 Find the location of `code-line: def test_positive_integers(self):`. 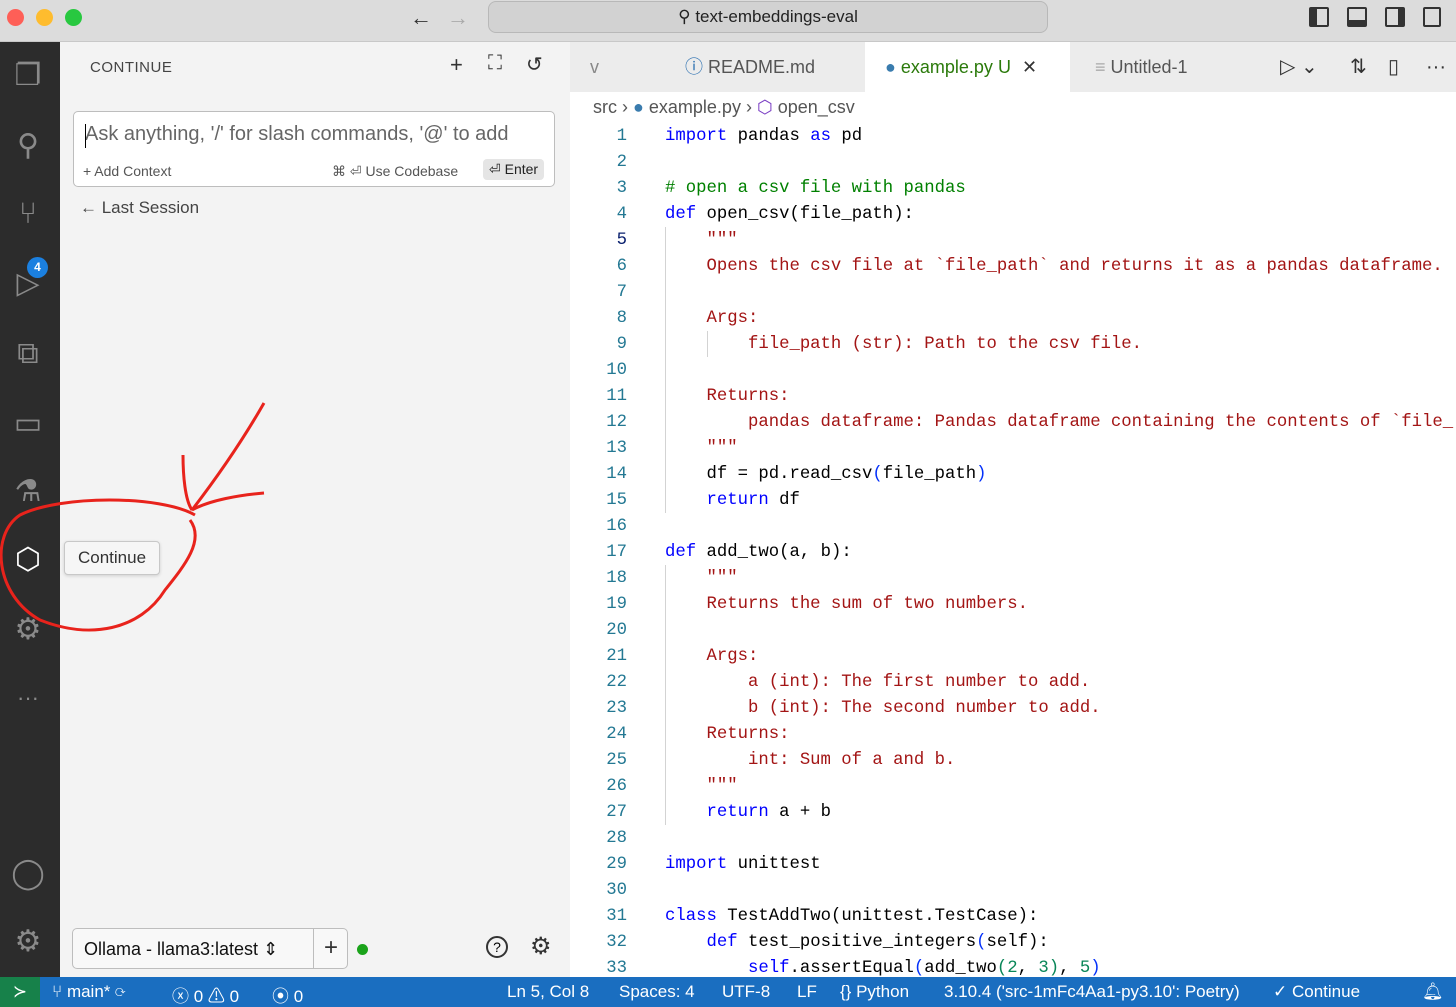

code-line: def test_positive_integers(self): is located at coordinates (856, 943).